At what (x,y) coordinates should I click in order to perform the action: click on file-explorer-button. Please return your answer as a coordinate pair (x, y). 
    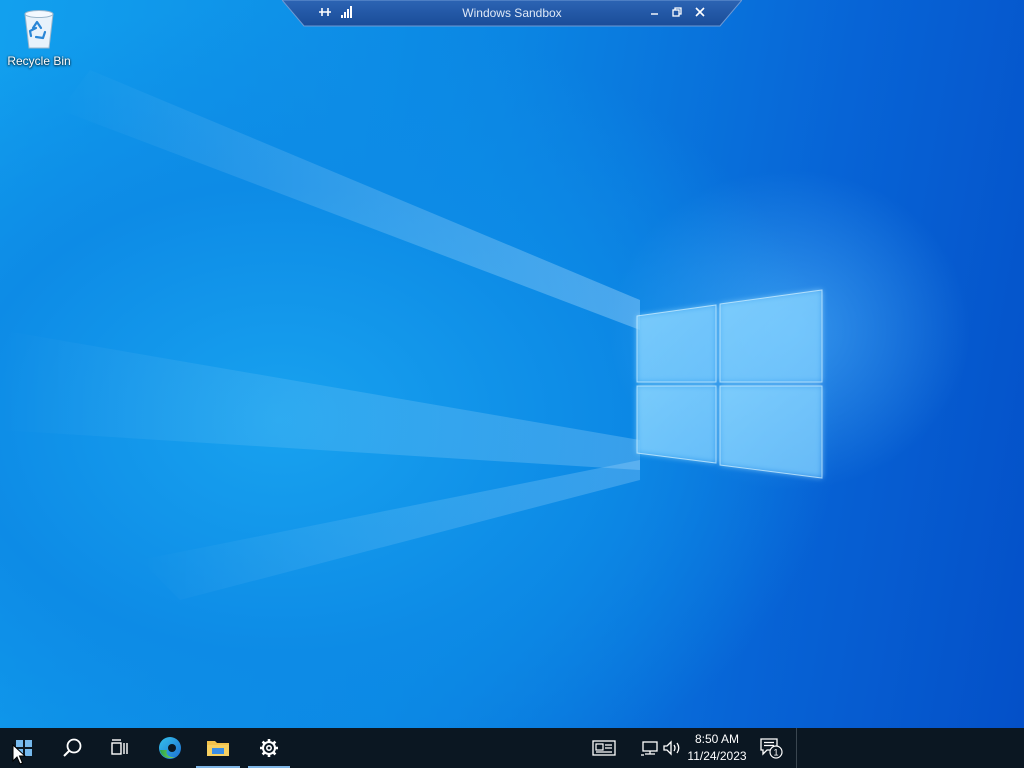
    Looking at the image, I should click on (218, 748).